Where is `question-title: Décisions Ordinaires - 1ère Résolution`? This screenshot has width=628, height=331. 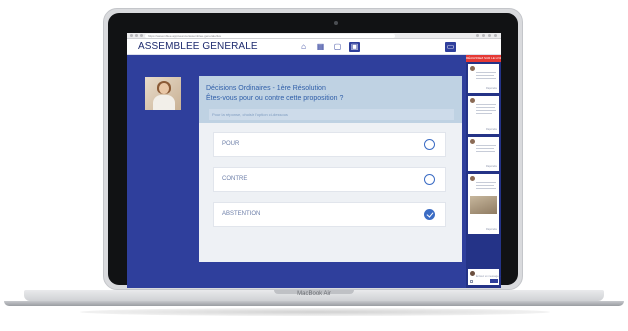
question-title: Décisions Ordinaires - 1ère Résolution is located at coordinates (266, 88).